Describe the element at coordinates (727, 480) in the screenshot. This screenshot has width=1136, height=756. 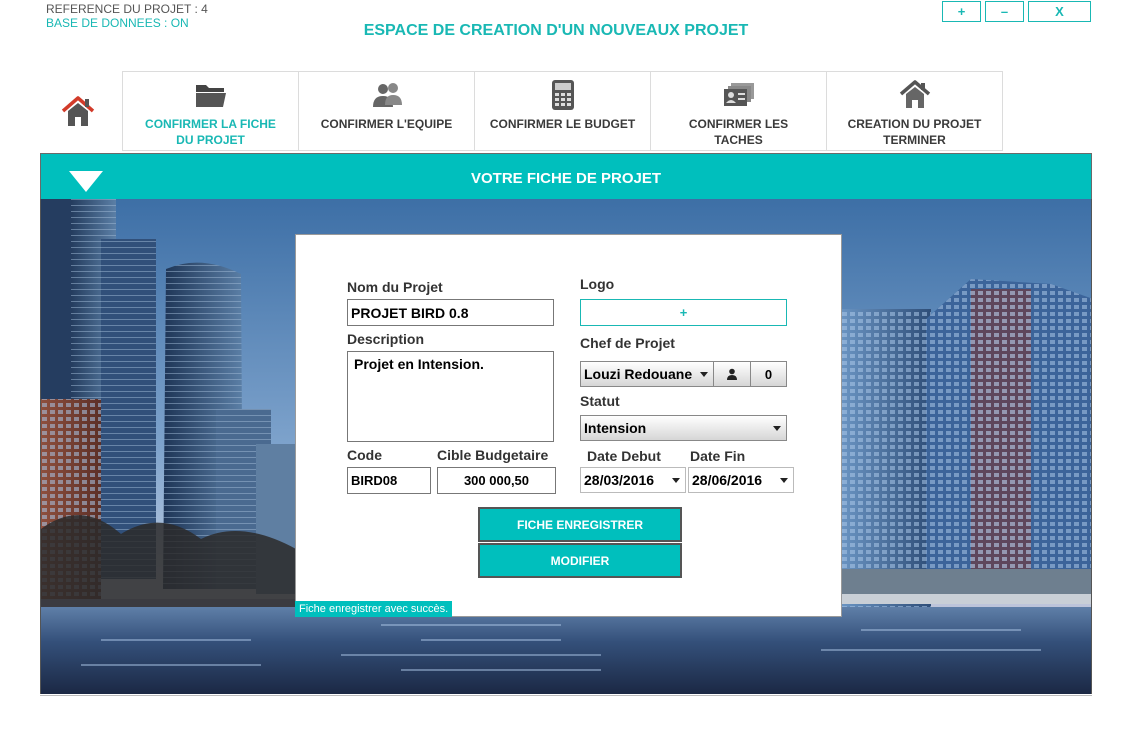
I see `date-fin-value: 28/06/2016` at that location.